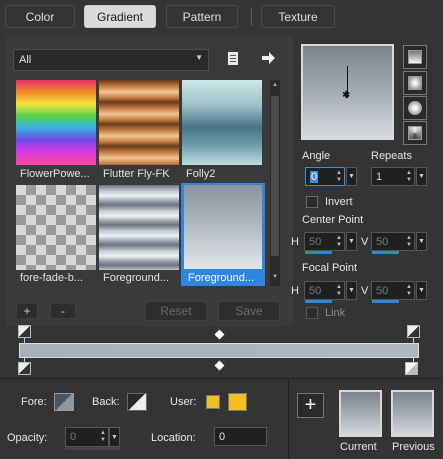  What do you see at coordinates (222, 436) in the screenshot?
I see `location-value: 0` at bounding box center [222, 436].